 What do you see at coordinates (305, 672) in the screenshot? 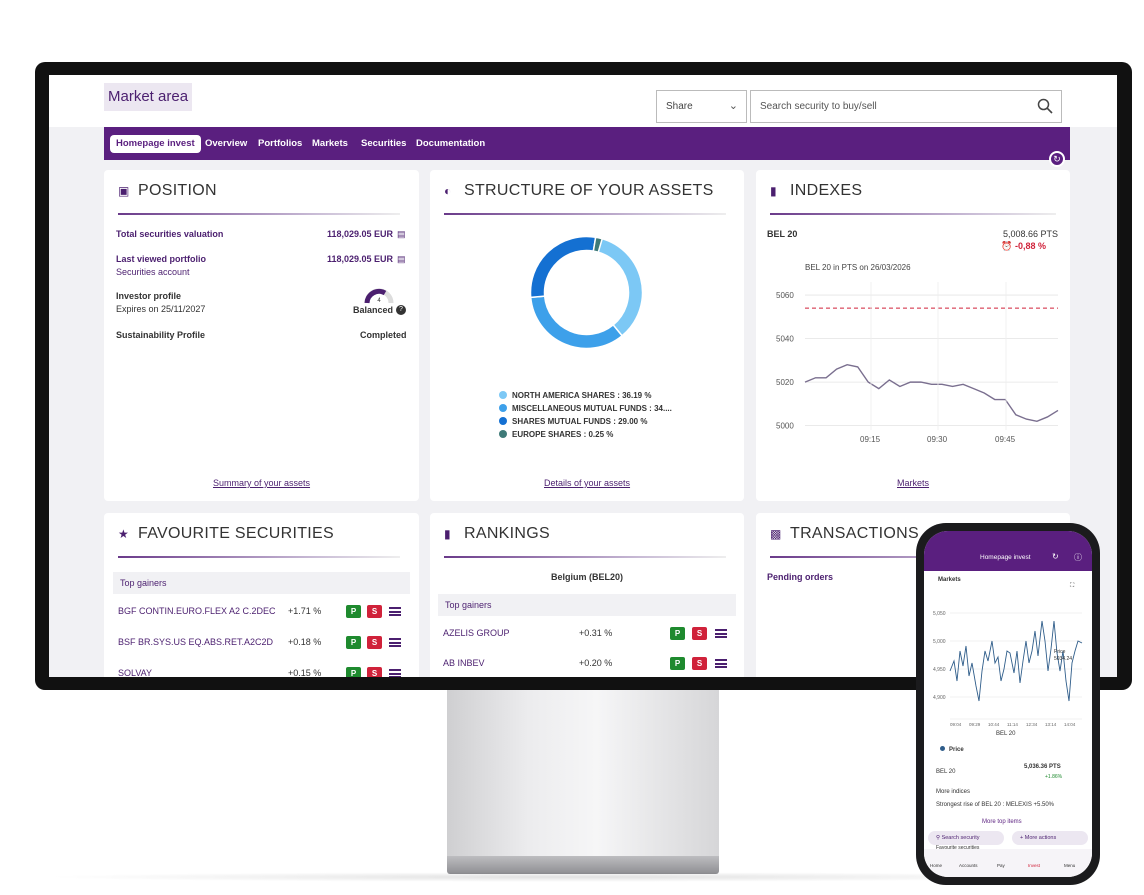
I see `security-change: +0.15 %` at bounding box center [305, 672].